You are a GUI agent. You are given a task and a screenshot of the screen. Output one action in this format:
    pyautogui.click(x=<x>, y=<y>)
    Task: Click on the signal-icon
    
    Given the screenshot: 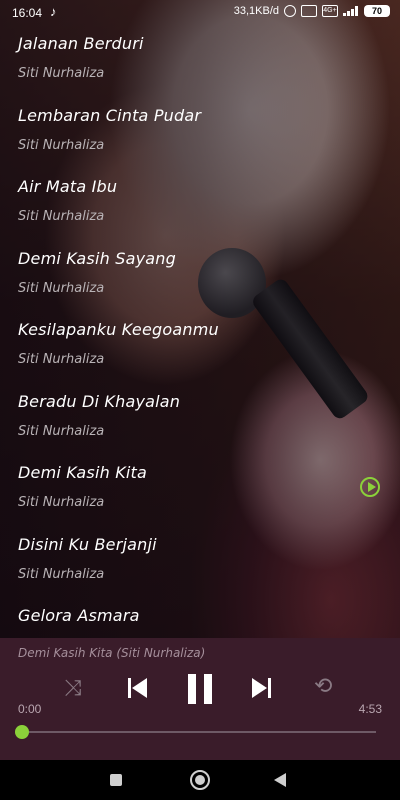 What is the action you would take?
    pyautogui.click(x=351, y=11)
    